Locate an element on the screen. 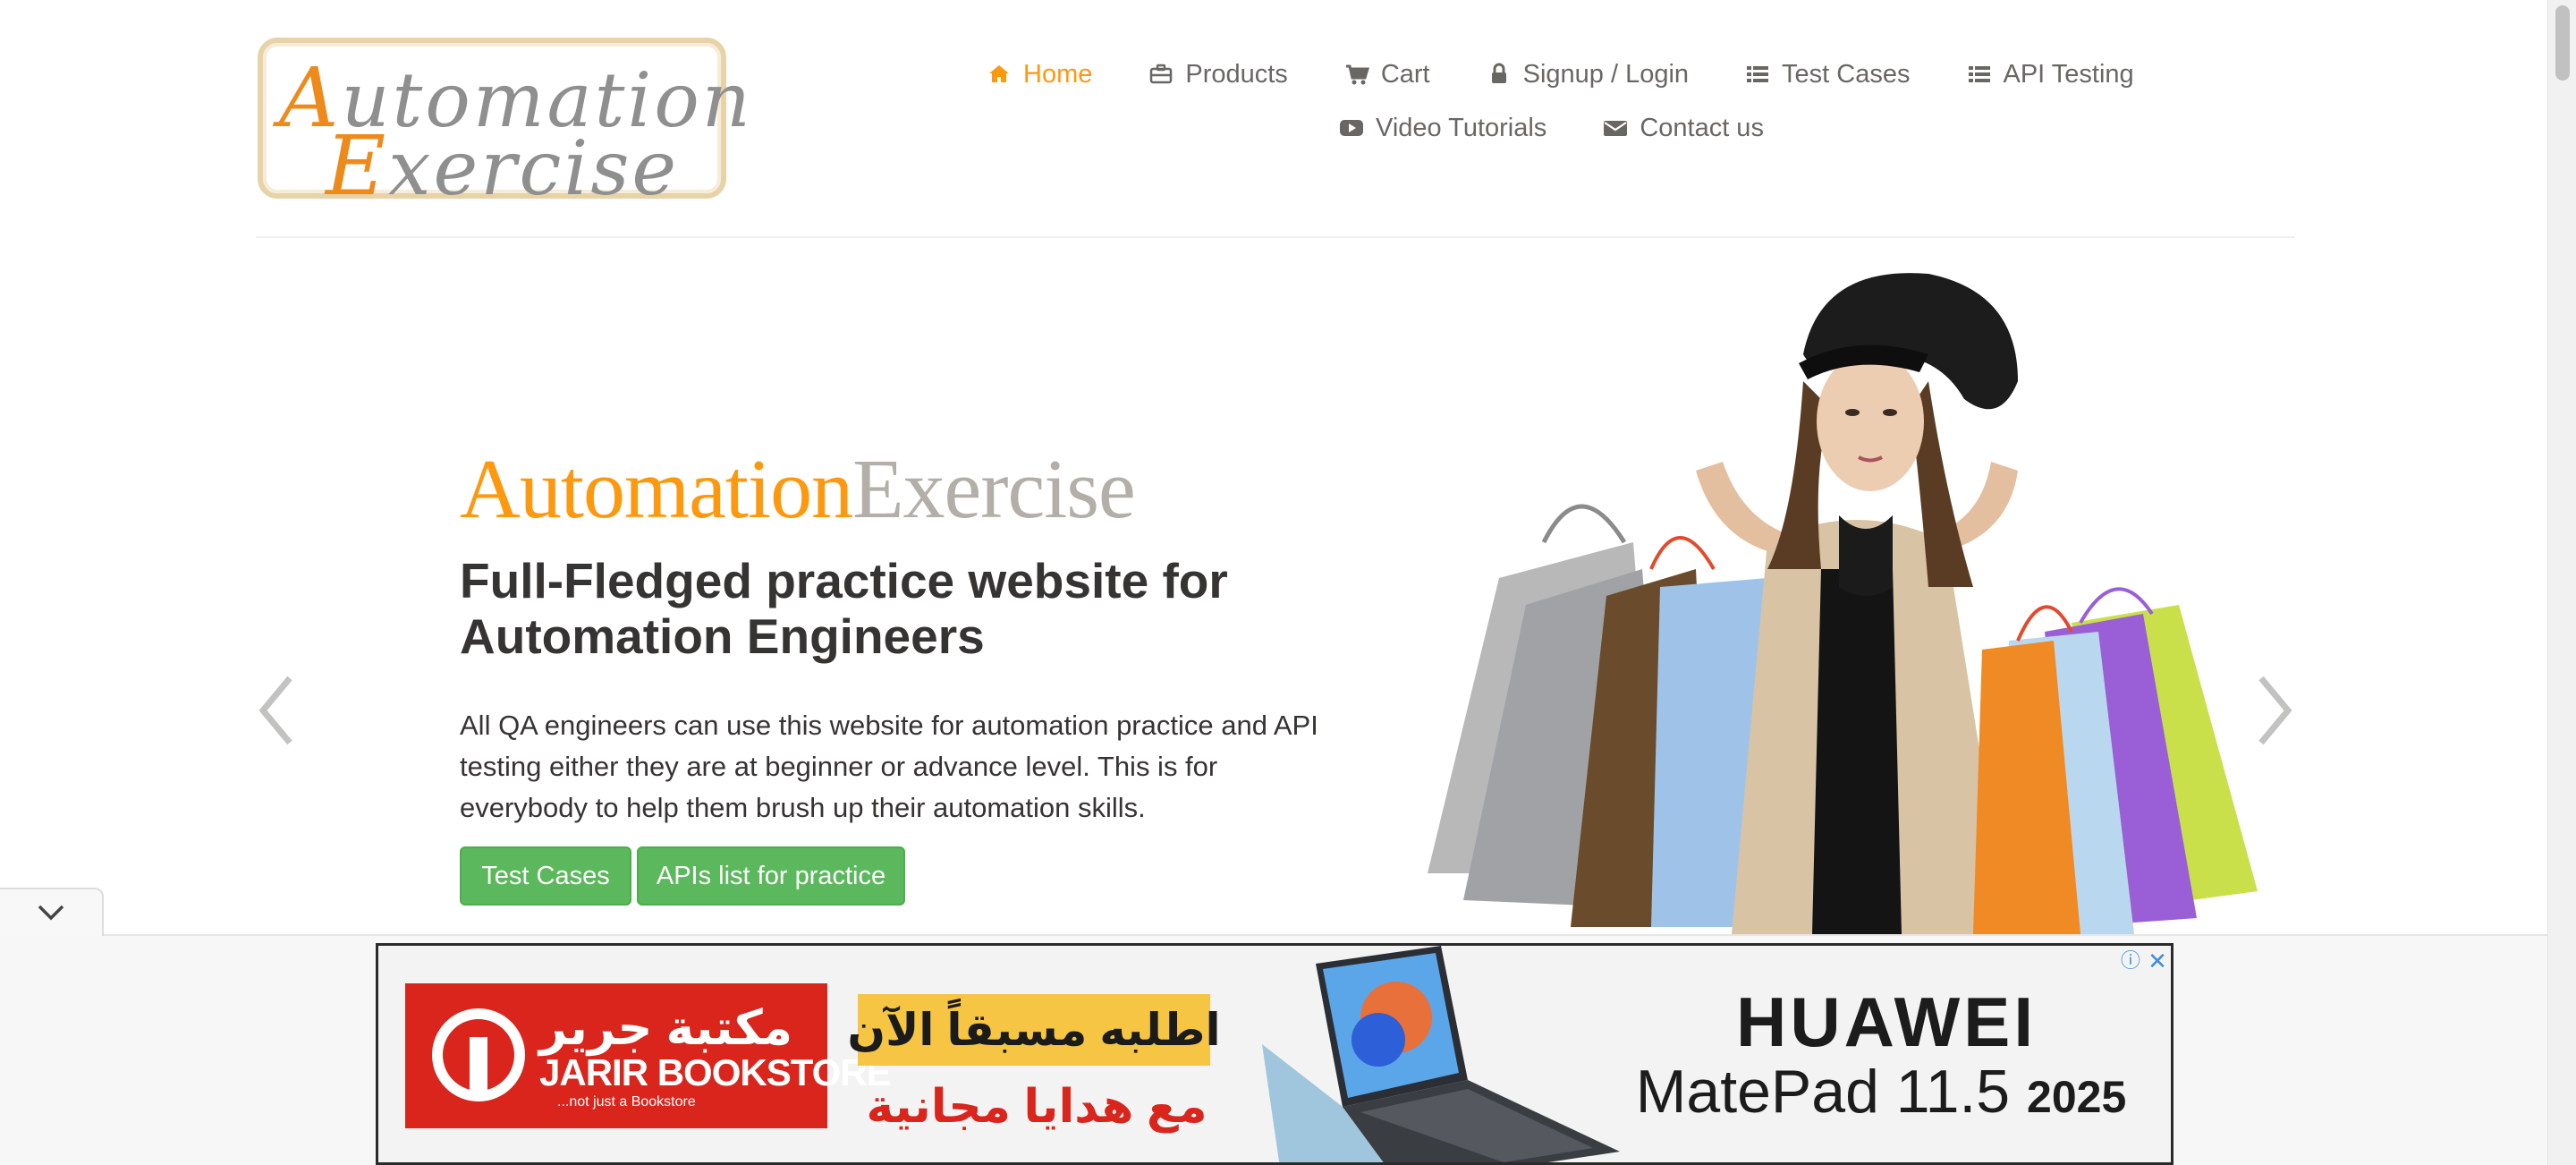  page-scrollbar is located at coordinates (2561, 582).